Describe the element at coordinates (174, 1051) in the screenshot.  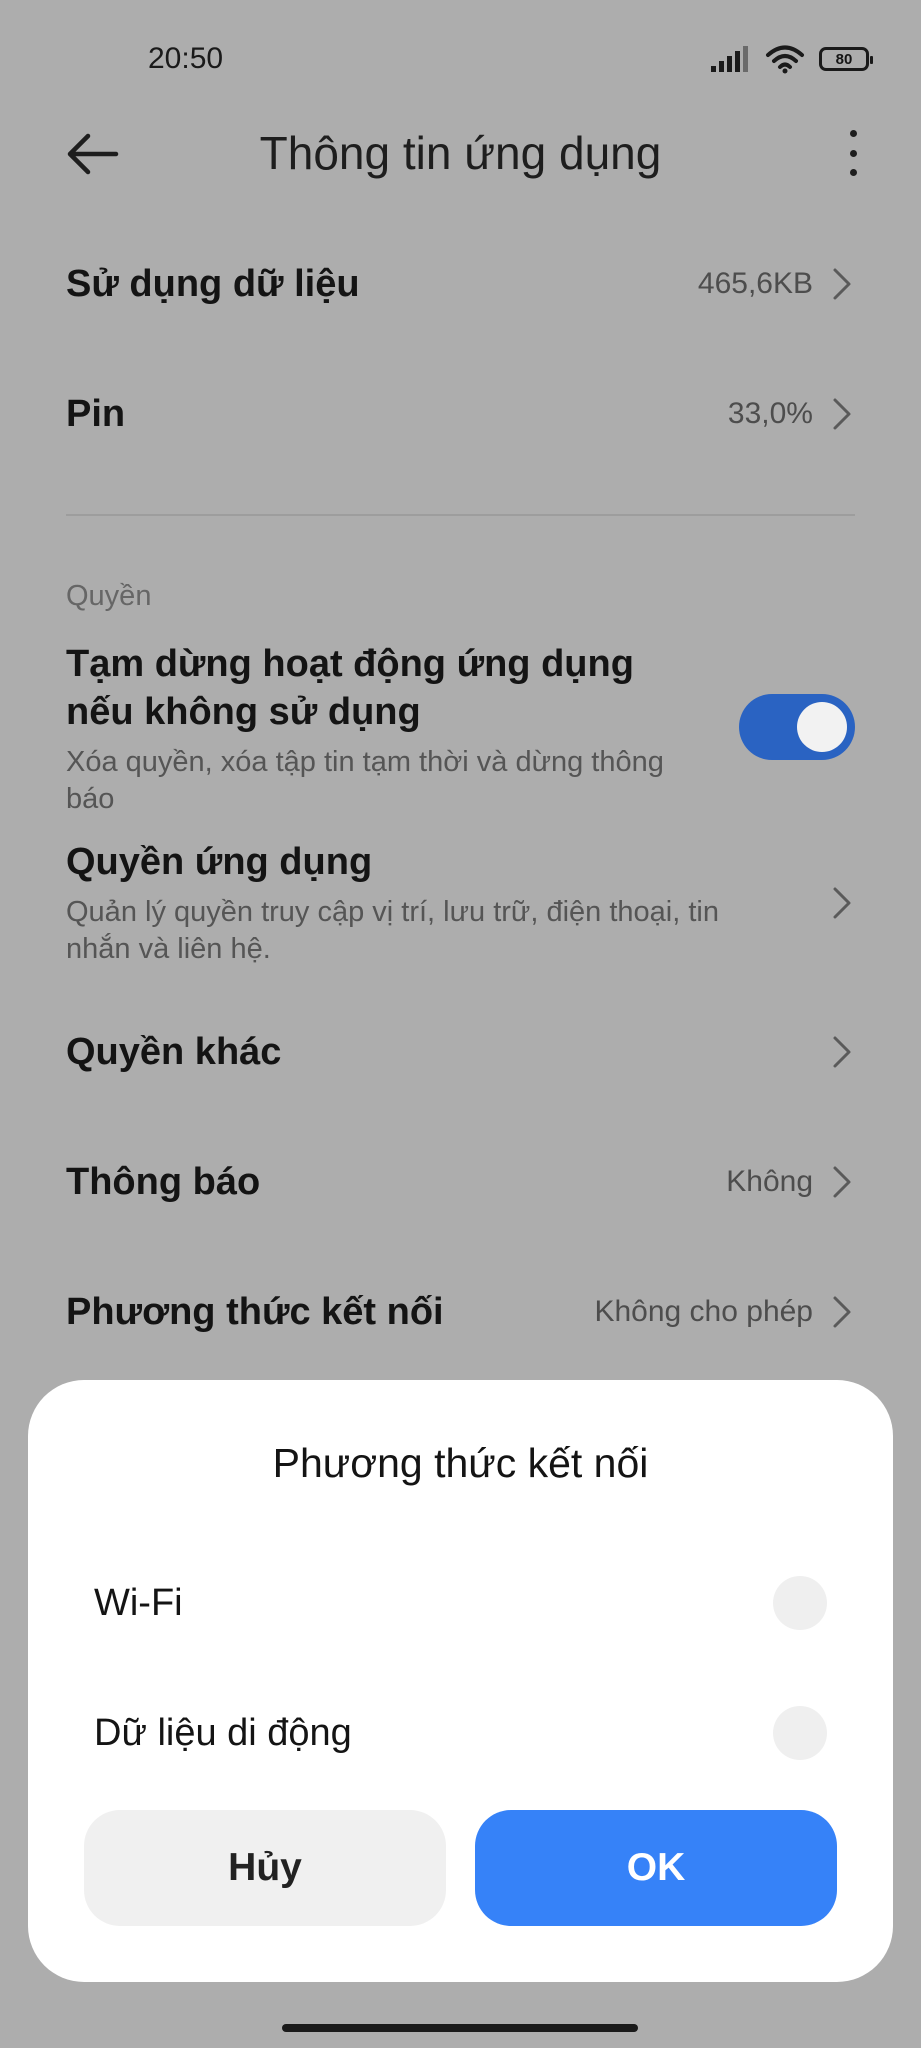
I see `other-permissions-label: Quyền khác` at that location.